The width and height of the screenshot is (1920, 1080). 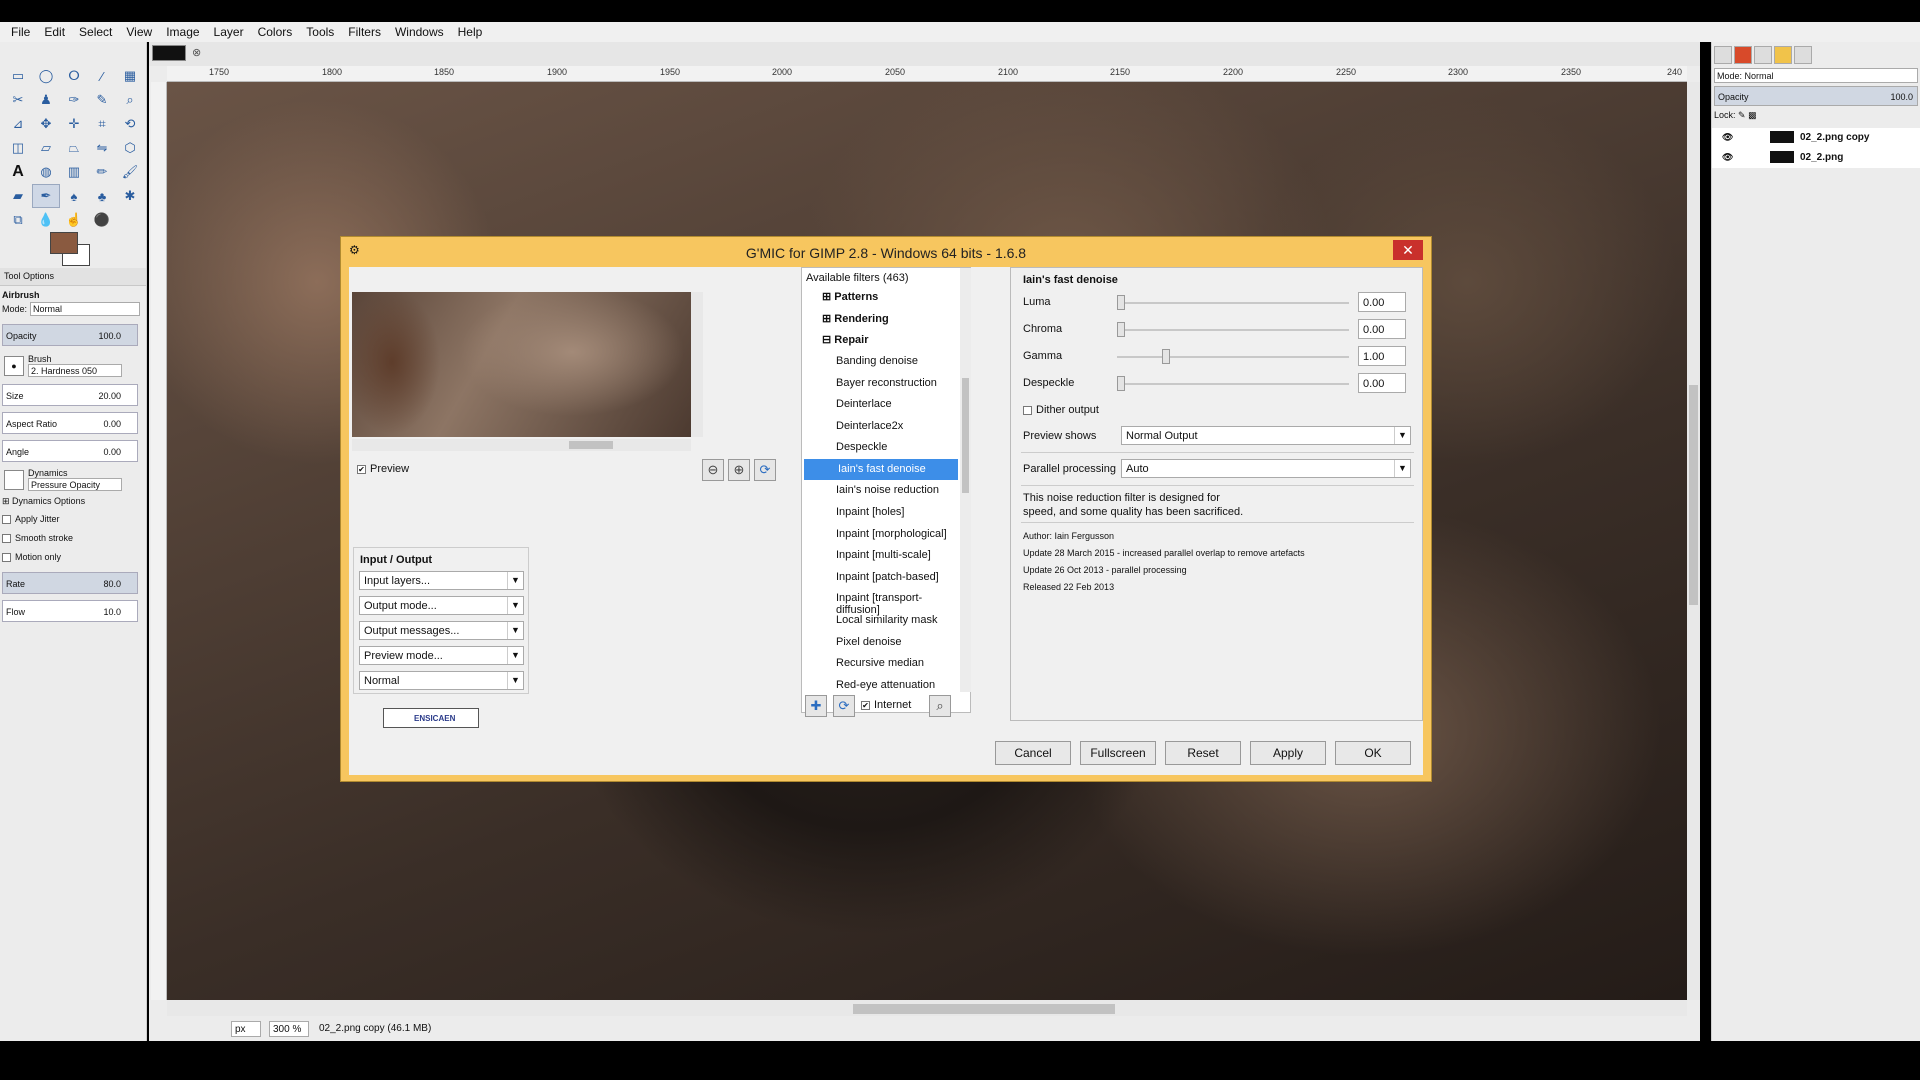 I want to click on angle-field: Angle 0.00, so click(x=70, y=451).